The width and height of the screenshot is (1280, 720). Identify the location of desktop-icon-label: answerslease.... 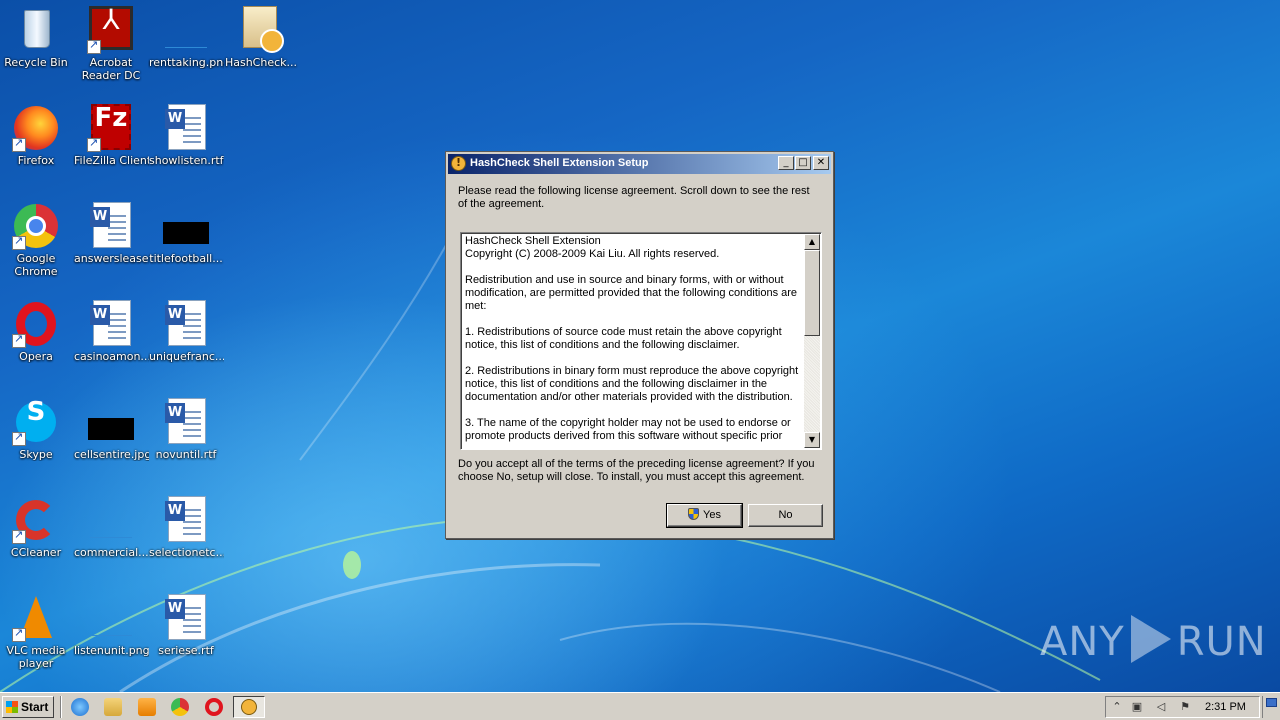
(111, 258).